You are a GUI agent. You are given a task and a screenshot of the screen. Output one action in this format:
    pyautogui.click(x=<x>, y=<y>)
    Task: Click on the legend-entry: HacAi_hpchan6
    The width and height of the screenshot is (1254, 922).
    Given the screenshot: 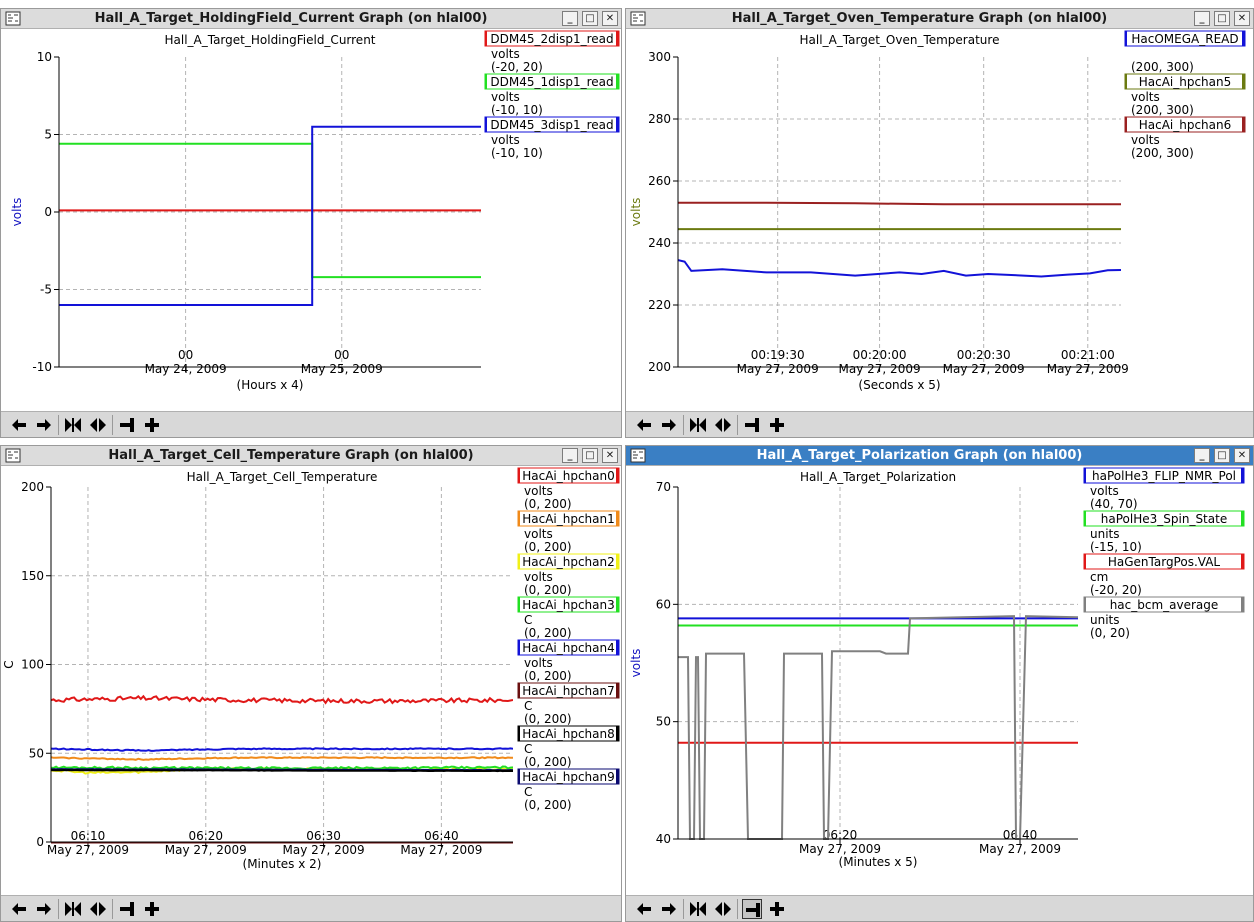 What is the action you would take?
    pyautogui.click(x=1185, y=124)
    